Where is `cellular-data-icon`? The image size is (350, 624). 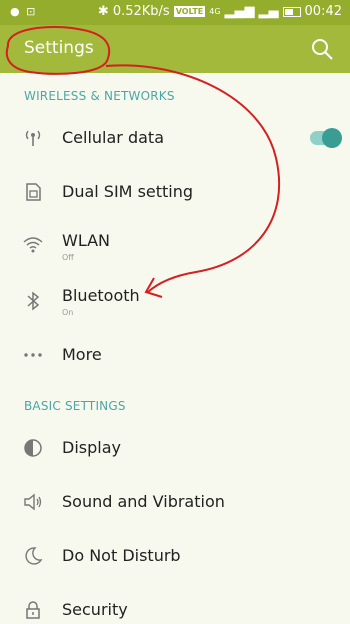
cellular-data-icon is located at coordinates (33, 138).